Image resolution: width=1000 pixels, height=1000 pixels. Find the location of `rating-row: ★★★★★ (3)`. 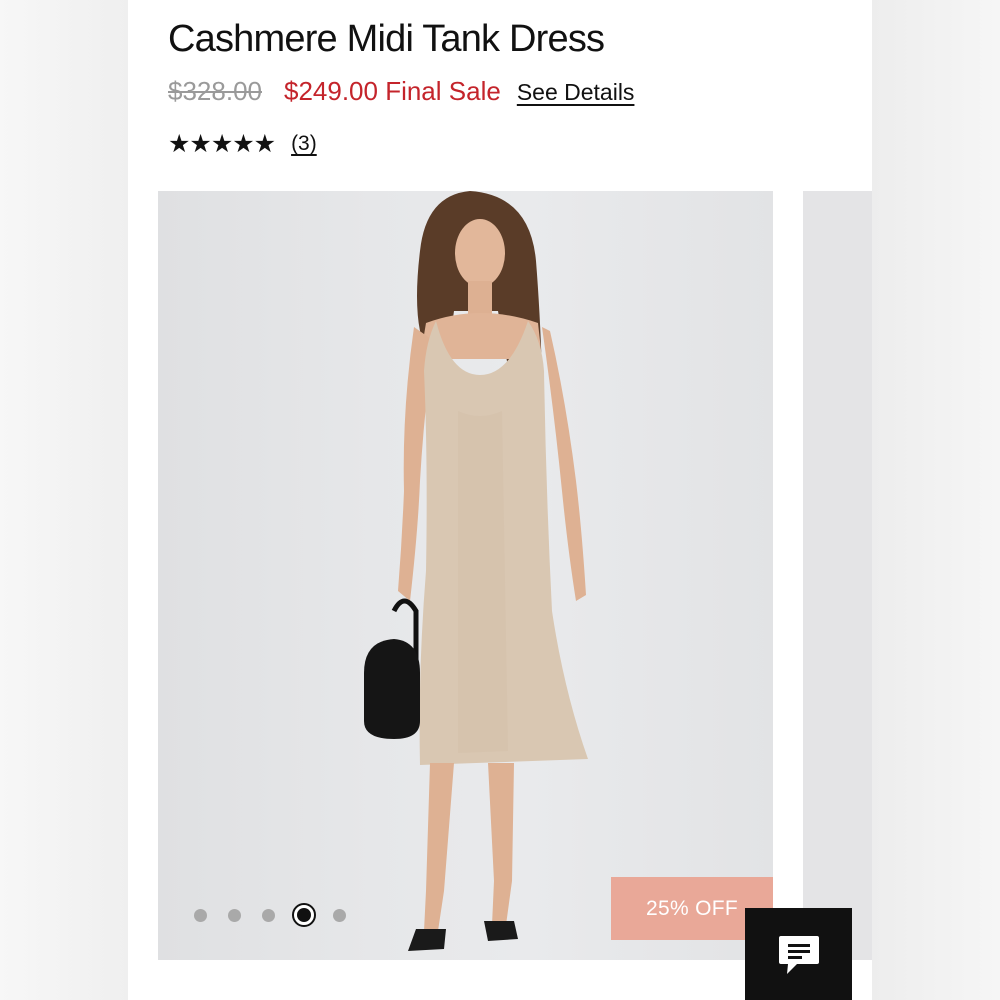

rating-row: ★★★★★ (3) is located at coordinates (242, 144).